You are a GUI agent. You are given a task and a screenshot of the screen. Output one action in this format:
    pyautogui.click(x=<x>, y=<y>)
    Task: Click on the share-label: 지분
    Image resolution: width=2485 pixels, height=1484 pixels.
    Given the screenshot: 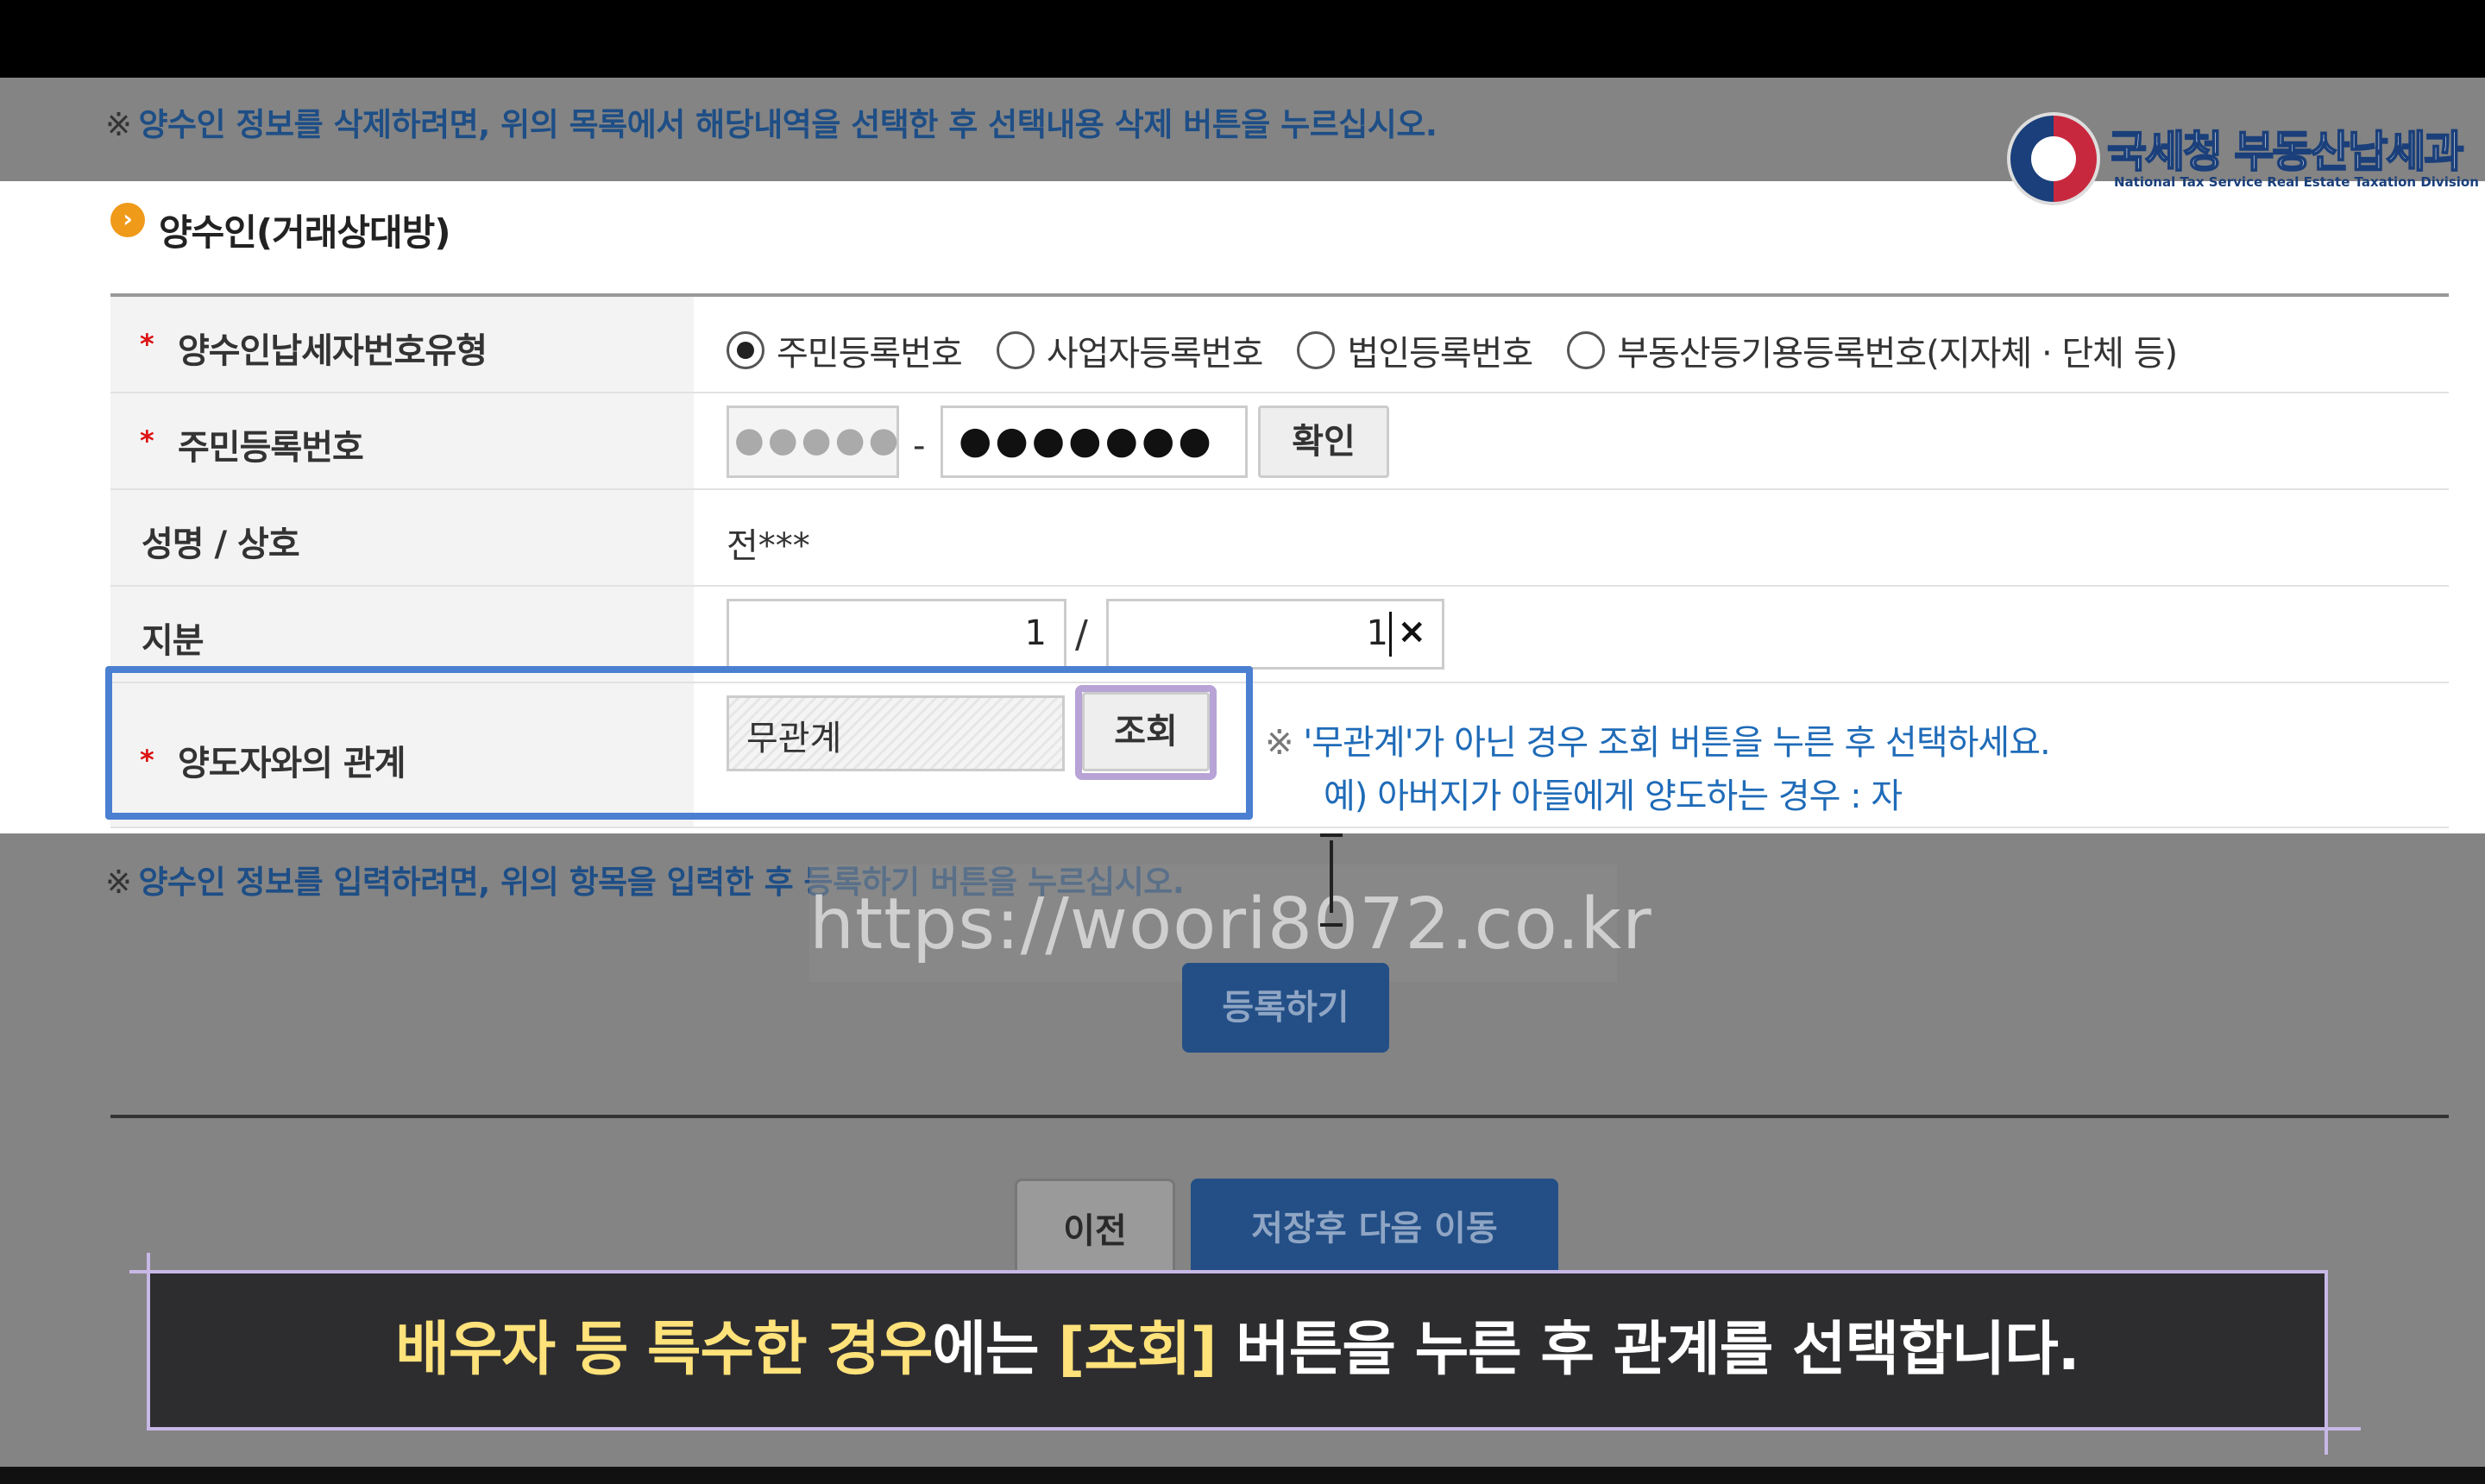 What is the action you would take?
    pyautogui.click(x=173, y=641)
    